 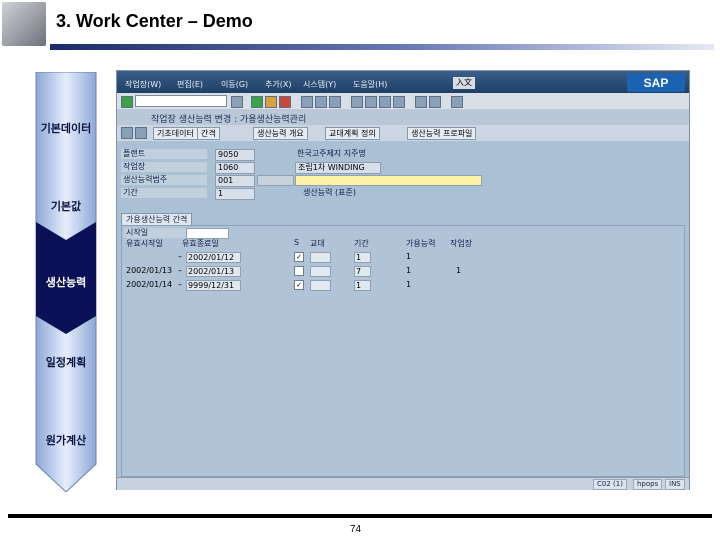 What do you see at coordinates (409, 270) in the screenshot?
I see `row1-capacity: 1` at bounding box center [409, 270].